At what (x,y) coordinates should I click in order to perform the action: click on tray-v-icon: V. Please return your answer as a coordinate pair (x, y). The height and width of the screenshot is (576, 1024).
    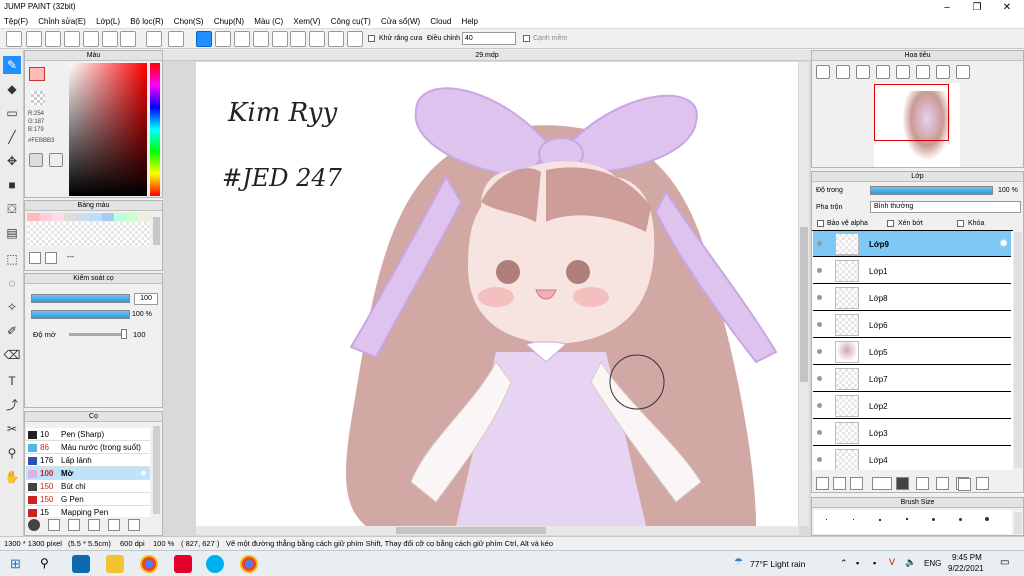
    Looking at the image, I should click on (892, 562).